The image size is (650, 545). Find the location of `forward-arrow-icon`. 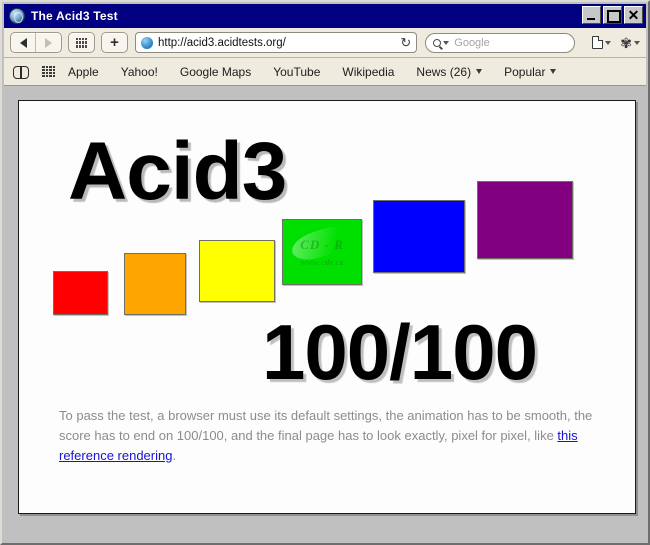

forward-arrow-icon is located at coordinates (48, 42).